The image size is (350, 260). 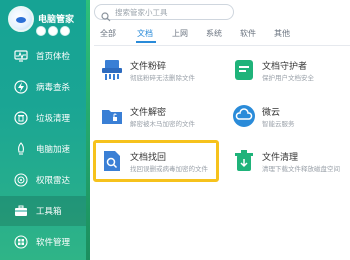 What do you see at coordinates (291, 78) in the screenshot?
I see `tool-document-guardian: 文档守护者 保护用户文档安全` at bounding box center [291, 78].